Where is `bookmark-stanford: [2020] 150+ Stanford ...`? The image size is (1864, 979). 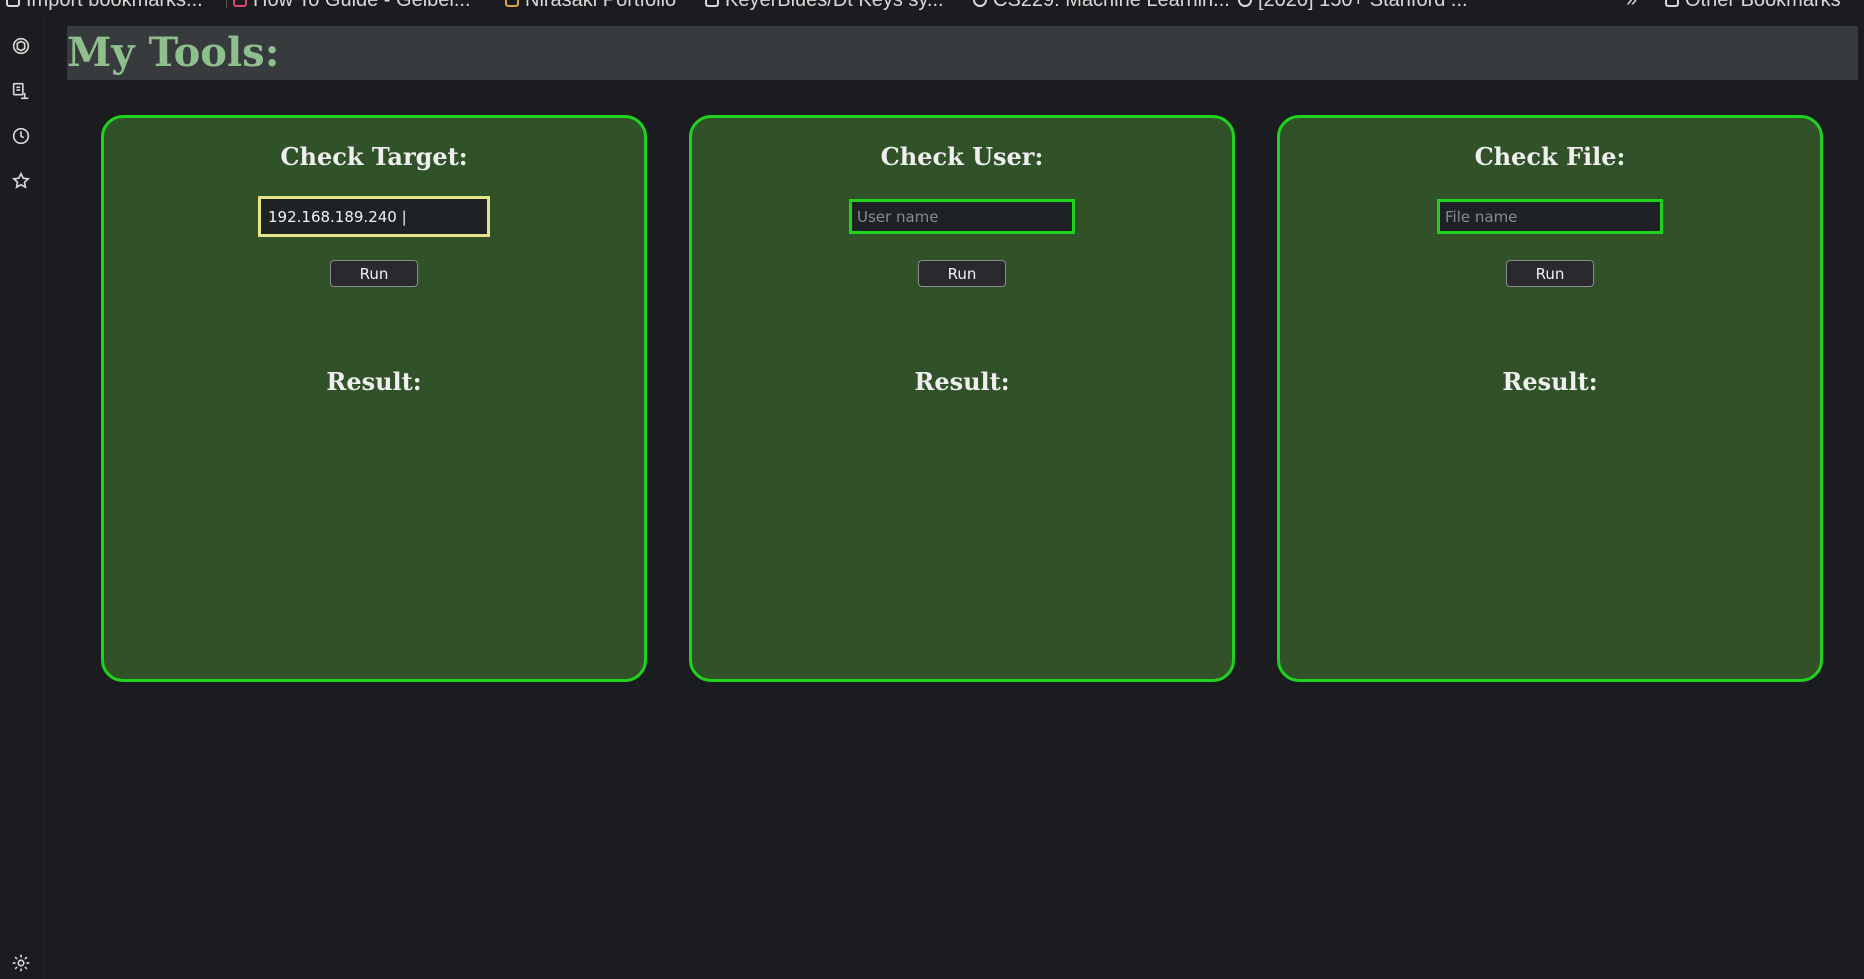
bookmark-stanford: [2020] 150+ Stanford ... is located at coordinates (1353, 5).